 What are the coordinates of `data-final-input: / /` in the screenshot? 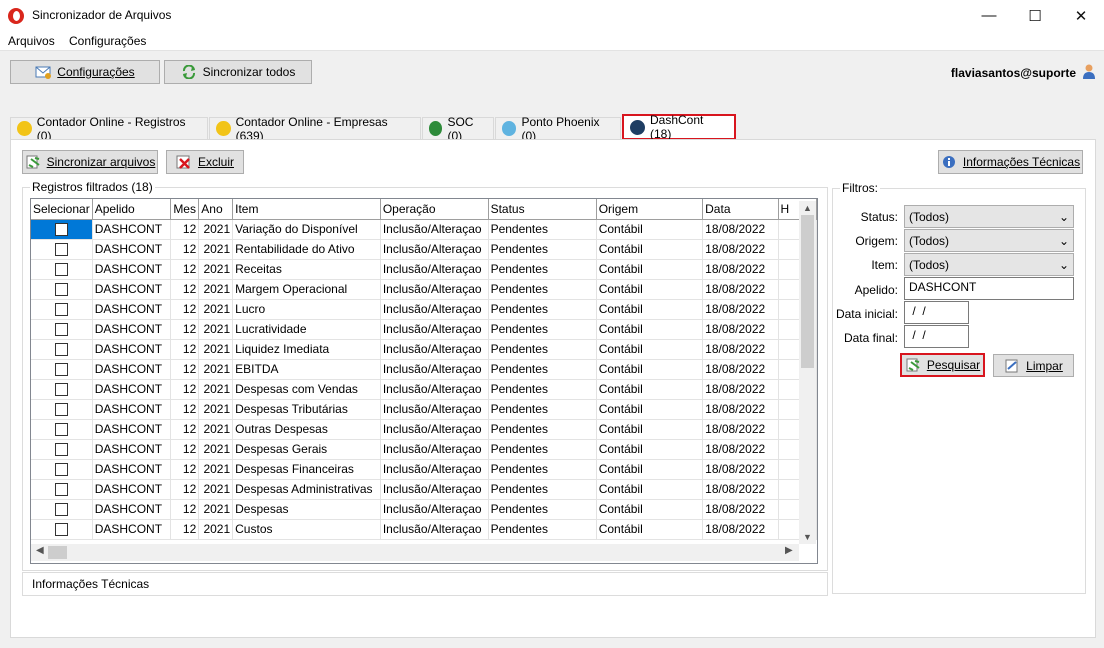 It's located at (936, 336).